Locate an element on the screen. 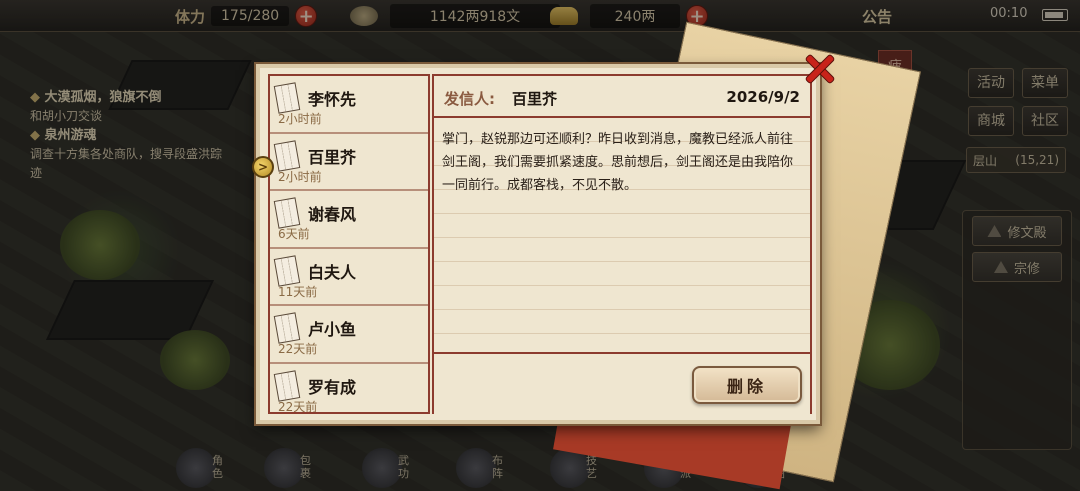 The width and height of the screenshot is (1080, 491). sender-label: 发信人: is located at coordinates (469, 99).